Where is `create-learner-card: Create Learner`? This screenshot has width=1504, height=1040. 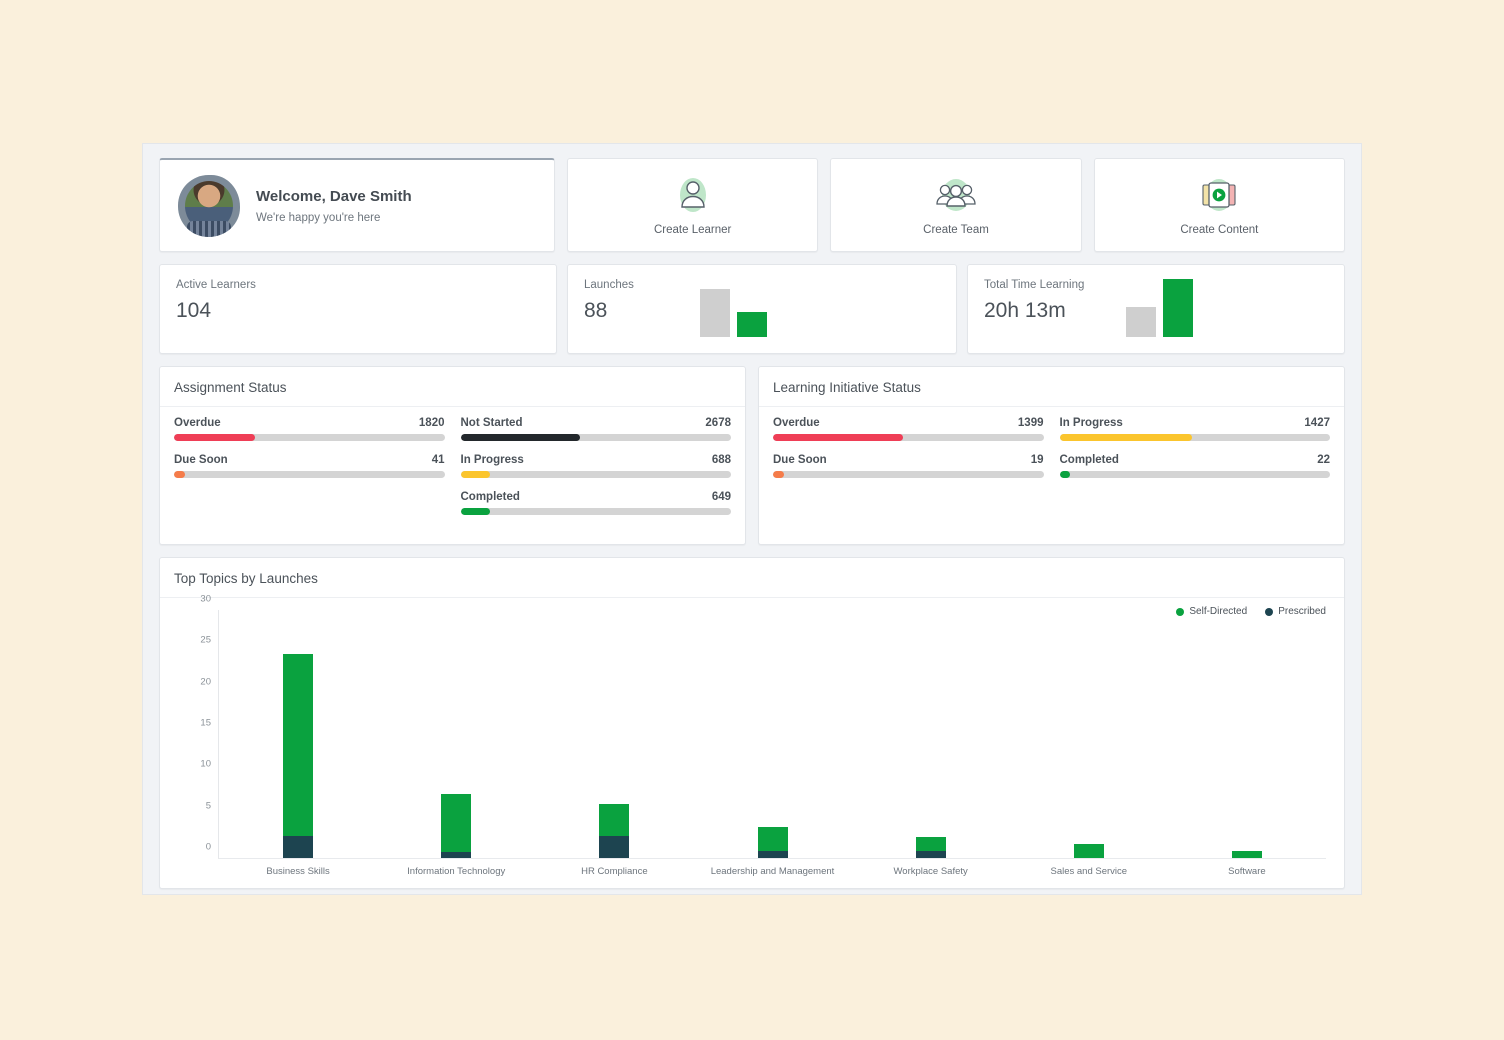 create-learner-card: Create Learner is located at coordinates (693, 205).